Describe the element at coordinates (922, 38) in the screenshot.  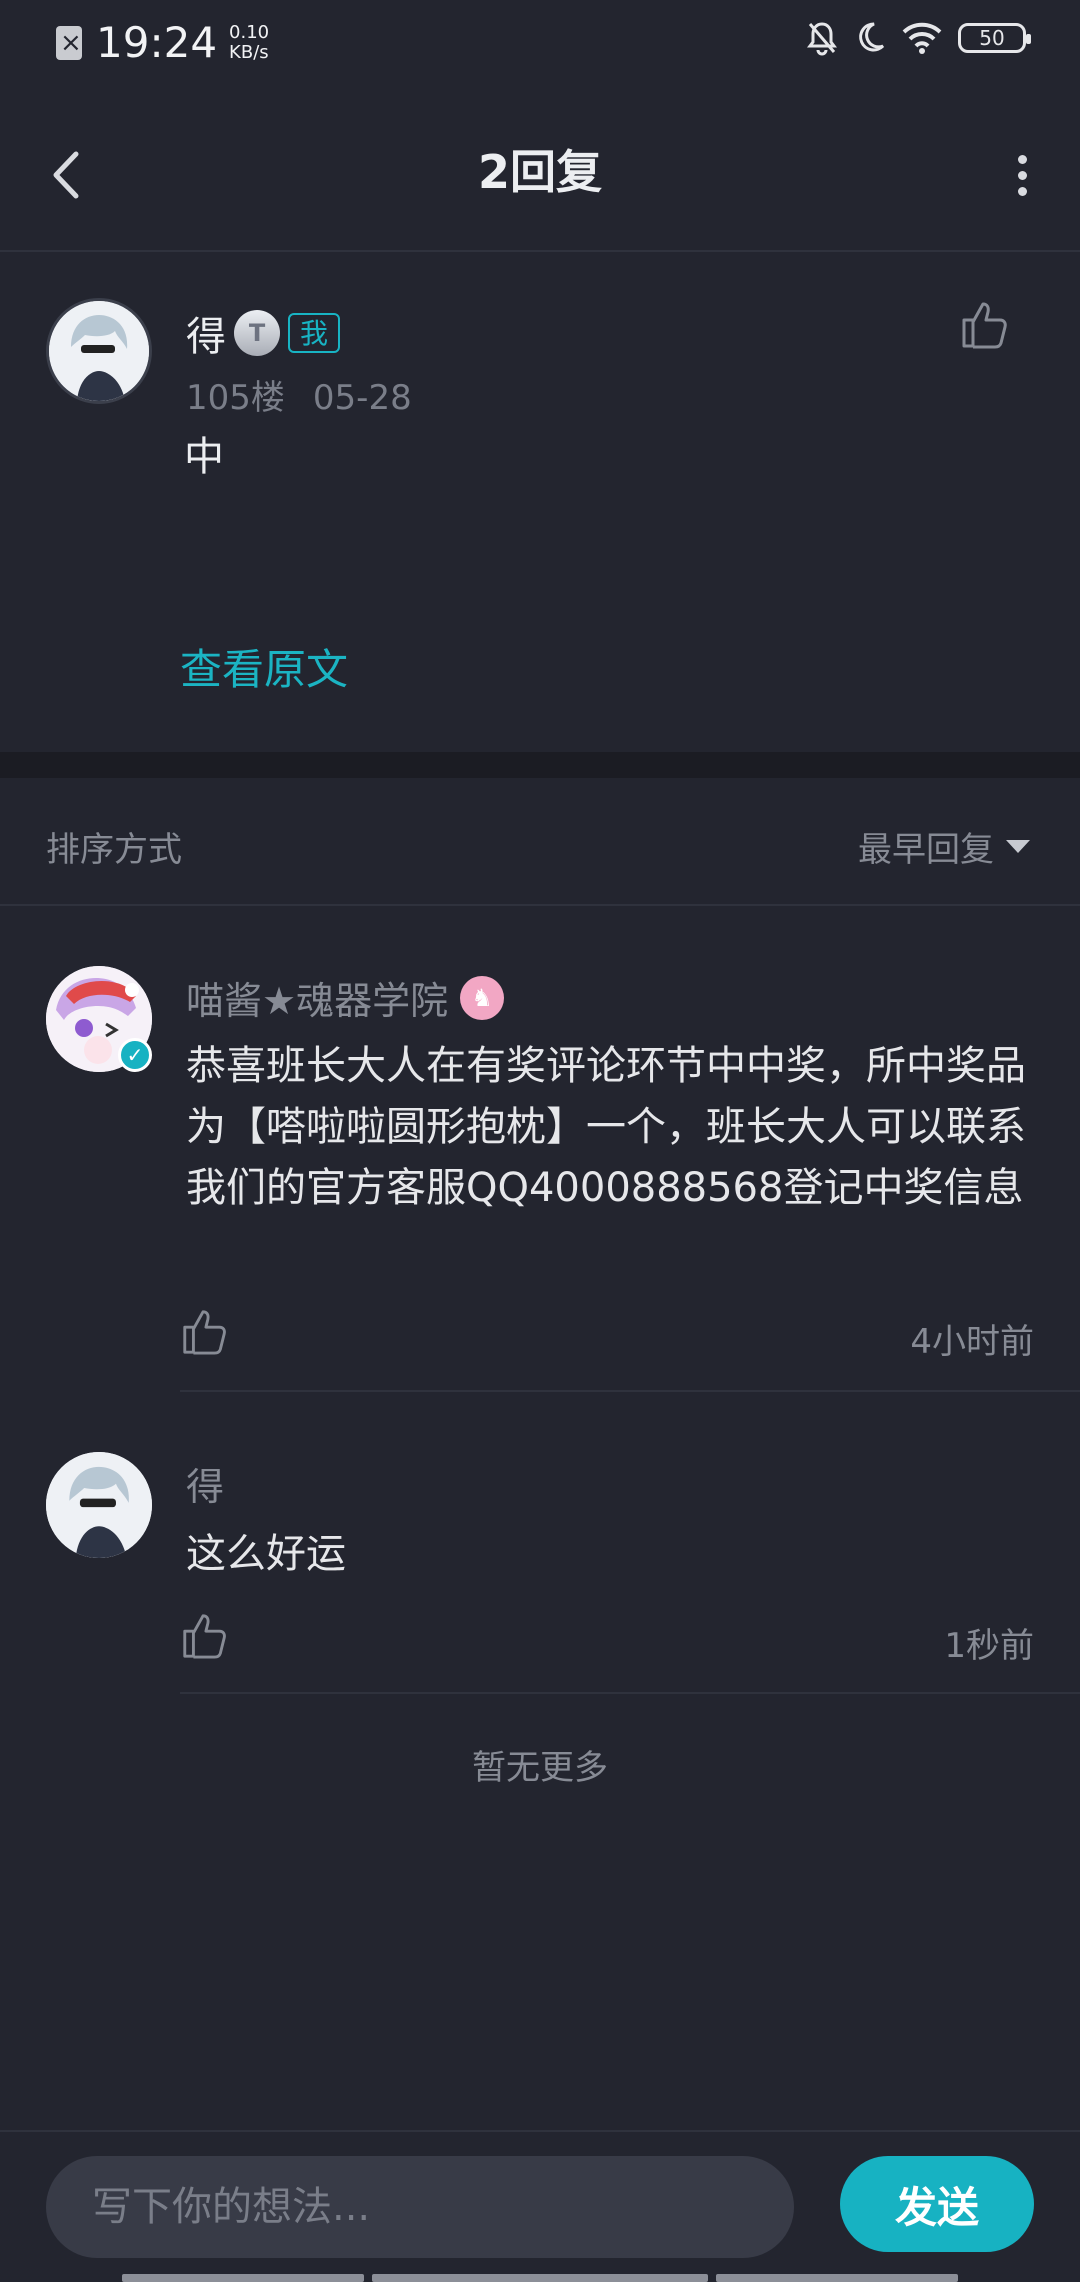
I see `wifi-icon` at that location.